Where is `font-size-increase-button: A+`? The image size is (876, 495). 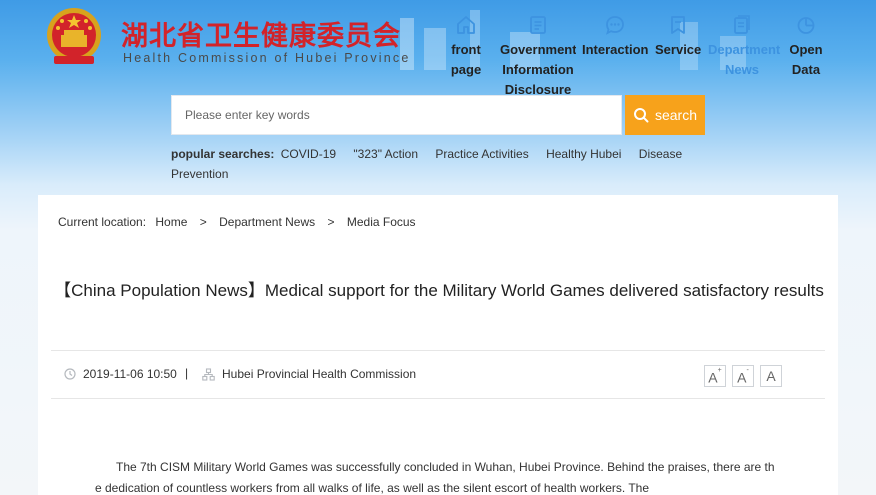
font-size-increase-button: A+ is located at coordinates (715, 376).